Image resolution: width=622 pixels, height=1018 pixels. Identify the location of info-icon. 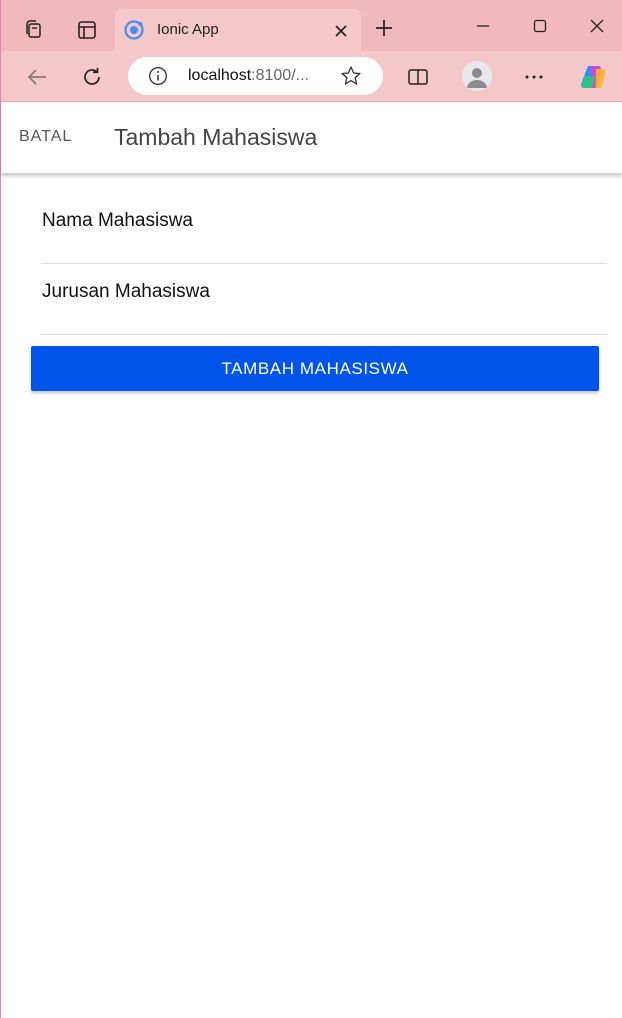
(158, 76).